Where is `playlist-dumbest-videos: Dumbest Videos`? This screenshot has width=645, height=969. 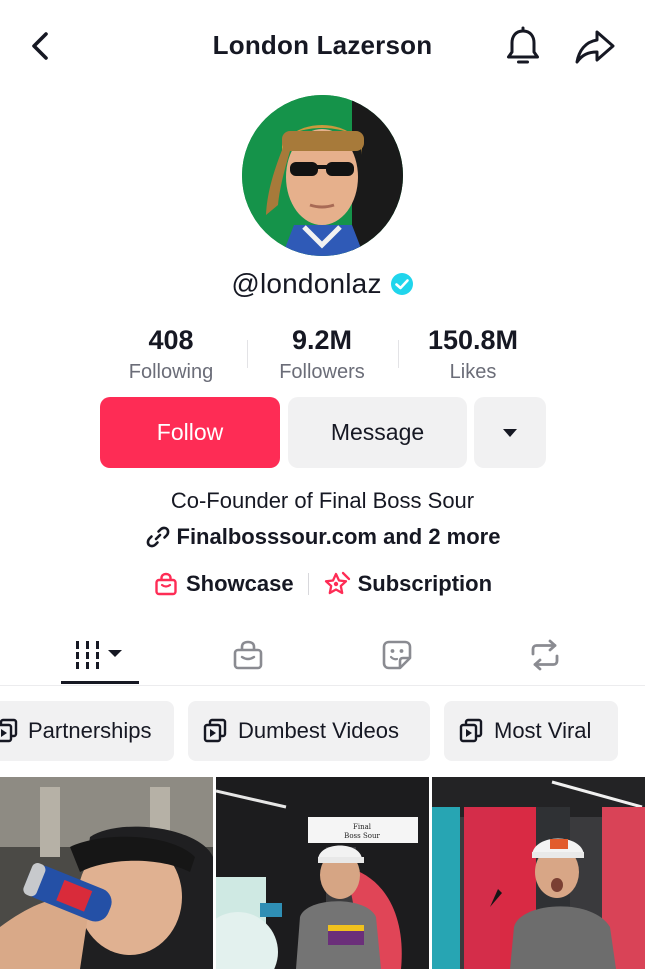 playlist-dumbest-videos: Dumbest Videos is located at coordinates (309, 731).